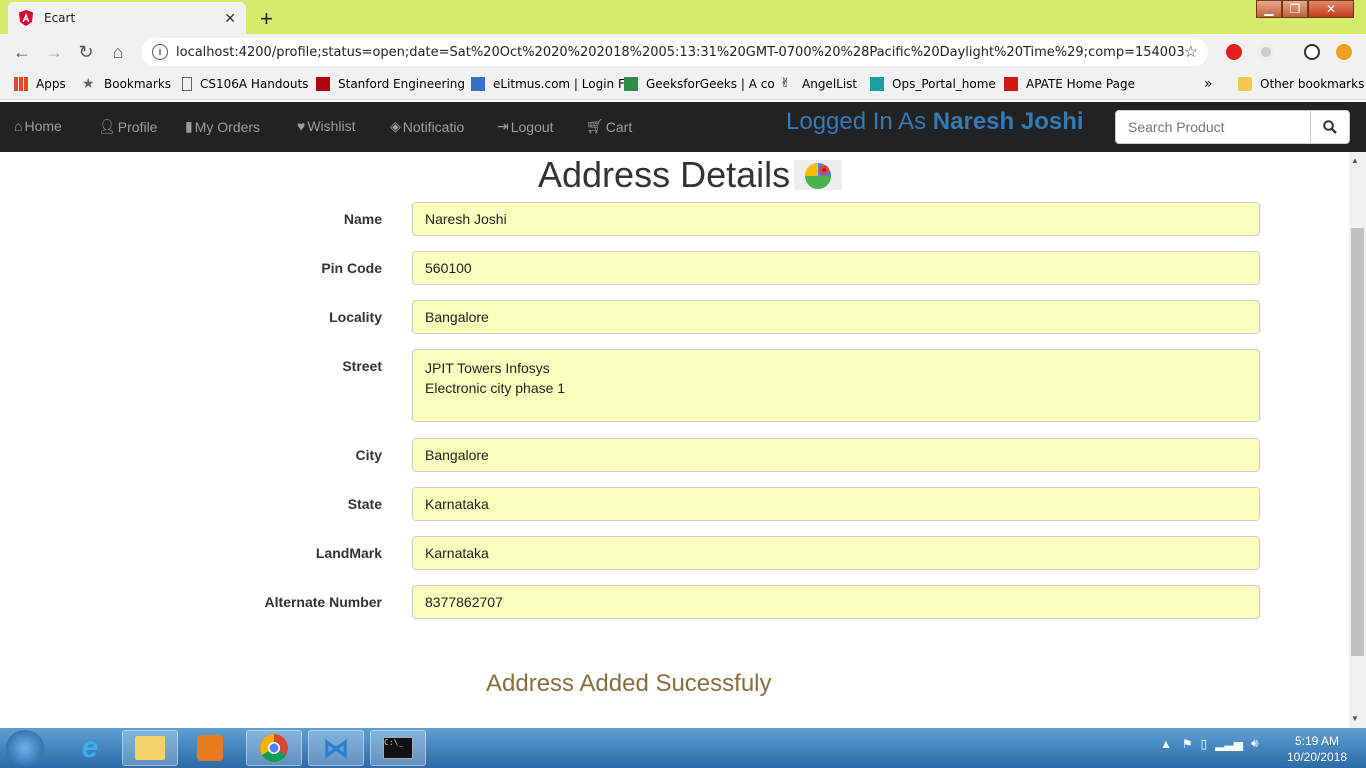 Image resolution: width=1366 pixels, height=768 pixels. What do you see at coordinates (836, 268) in the screenshot?
I see `pin-code-field: 560100` at bounding box center [836, 268].